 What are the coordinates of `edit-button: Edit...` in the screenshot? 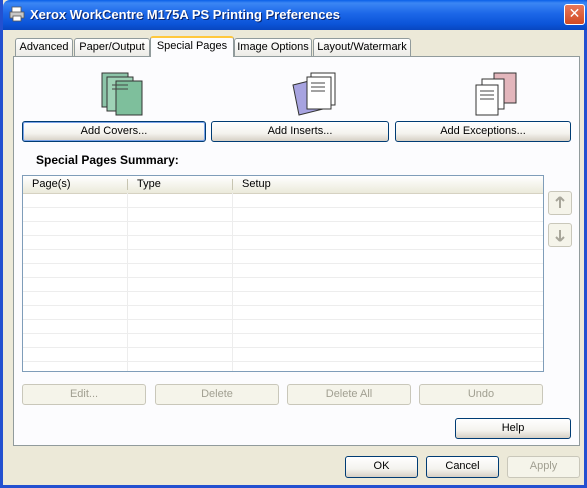 It's located at (84, 394).